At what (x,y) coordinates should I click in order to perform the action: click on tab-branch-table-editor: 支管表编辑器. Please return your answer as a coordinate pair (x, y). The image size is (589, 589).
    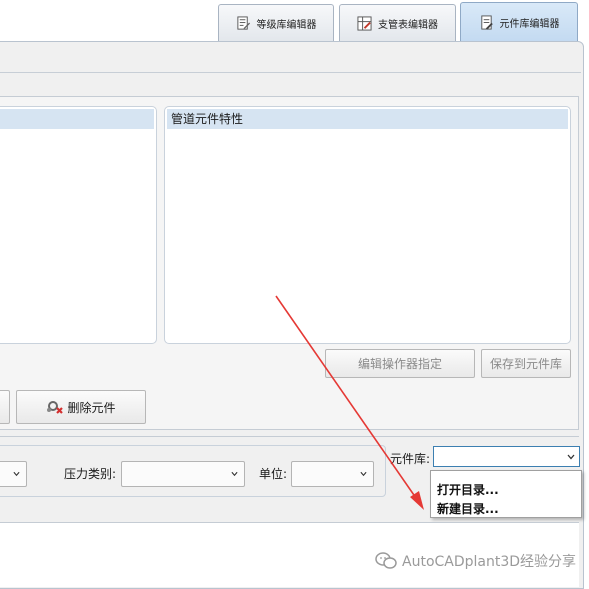
    Looking at the image, I should click on (397, 22).